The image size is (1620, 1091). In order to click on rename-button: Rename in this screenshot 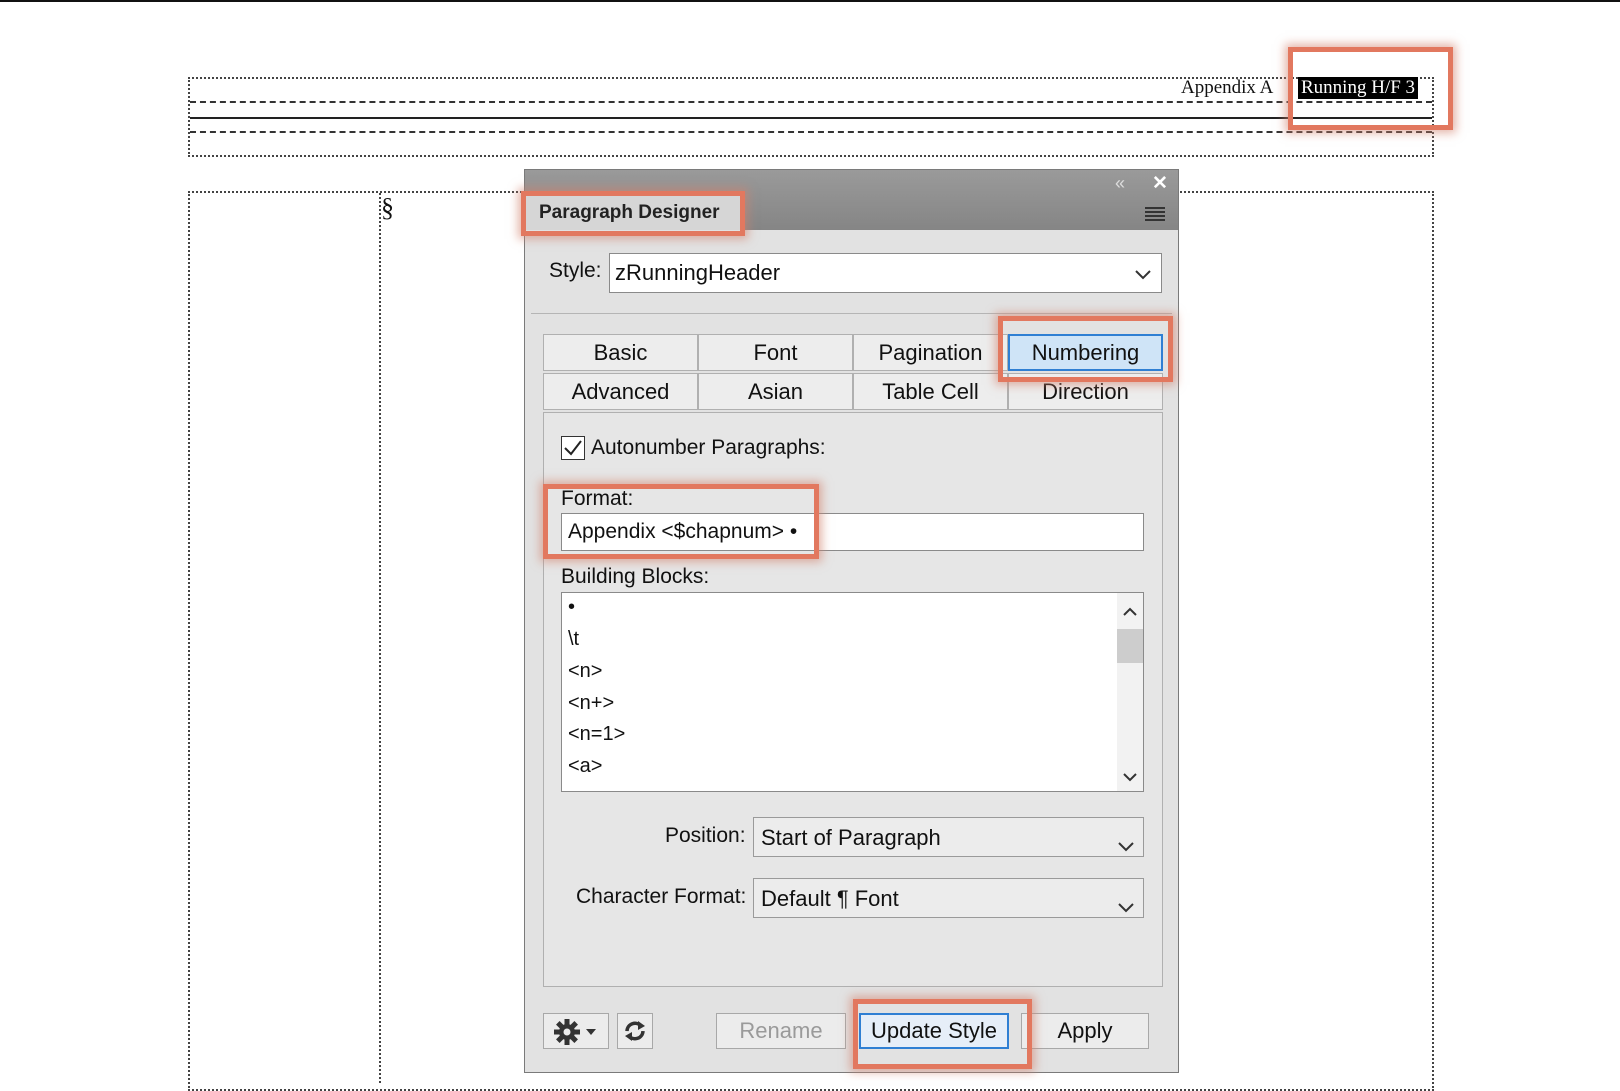, I will do `click(781, 1031)`.